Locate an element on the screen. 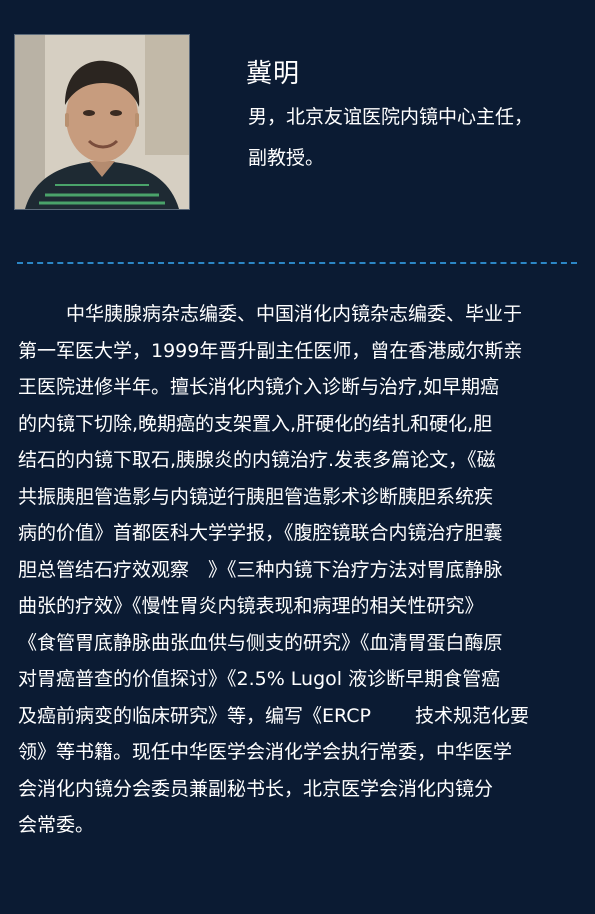 This screenshot has width=595, height=914. section-divider is located at coordinates (297, 263).